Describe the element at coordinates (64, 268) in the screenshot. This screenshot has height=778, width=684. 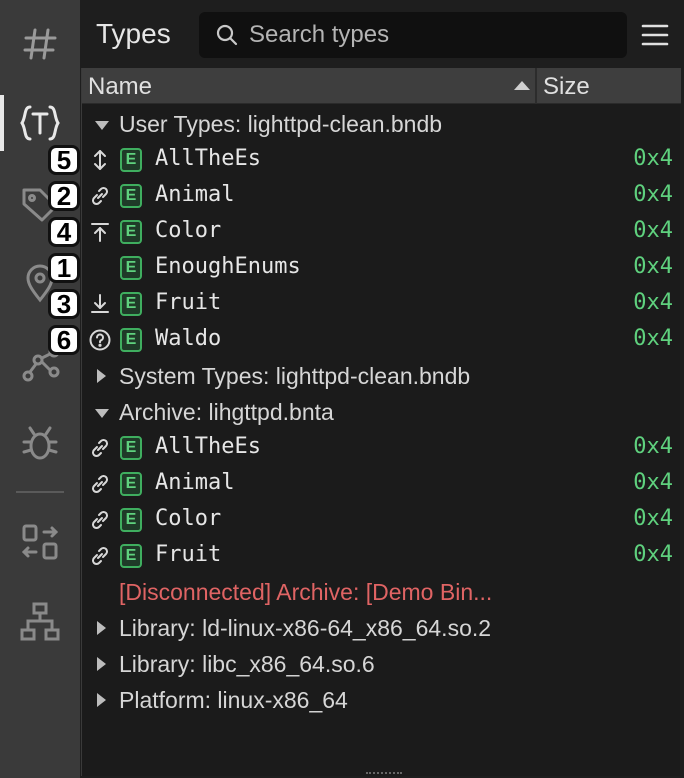
I see `callout-badge: 1` at that location.